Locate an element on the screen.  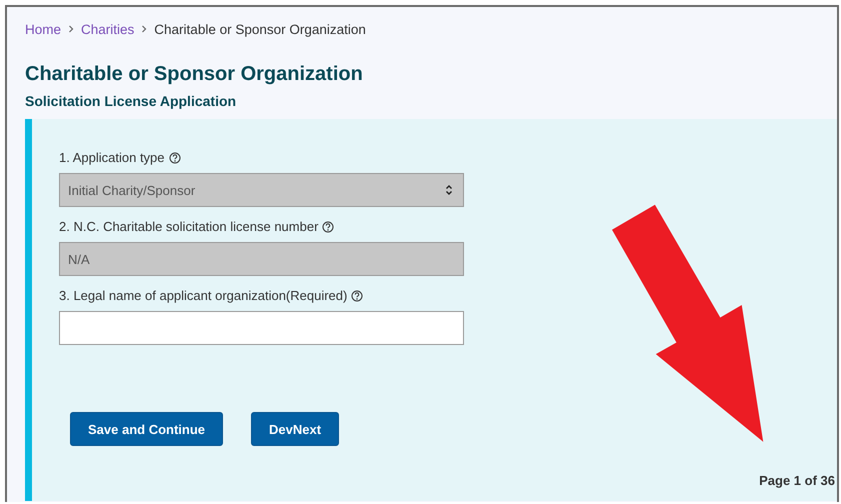
breadcrumb-current: Charitable or Sponsor Organization is located at coordinates (260, 29).